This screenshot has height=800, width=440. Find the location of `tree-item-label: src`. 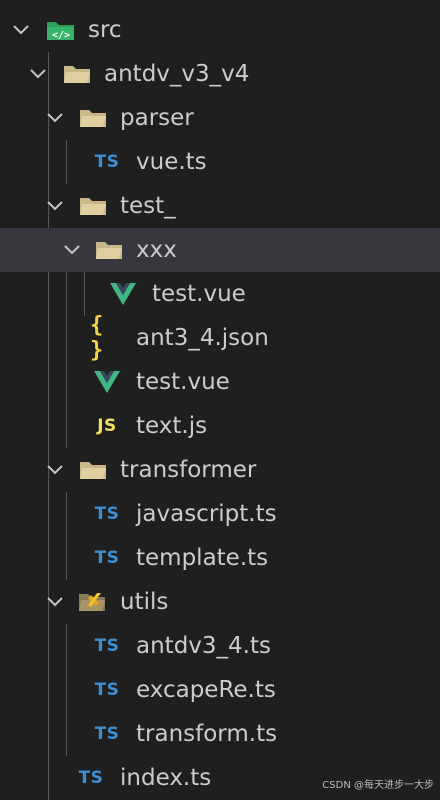

tree-item-label: src is located at coordinates (105, 30).